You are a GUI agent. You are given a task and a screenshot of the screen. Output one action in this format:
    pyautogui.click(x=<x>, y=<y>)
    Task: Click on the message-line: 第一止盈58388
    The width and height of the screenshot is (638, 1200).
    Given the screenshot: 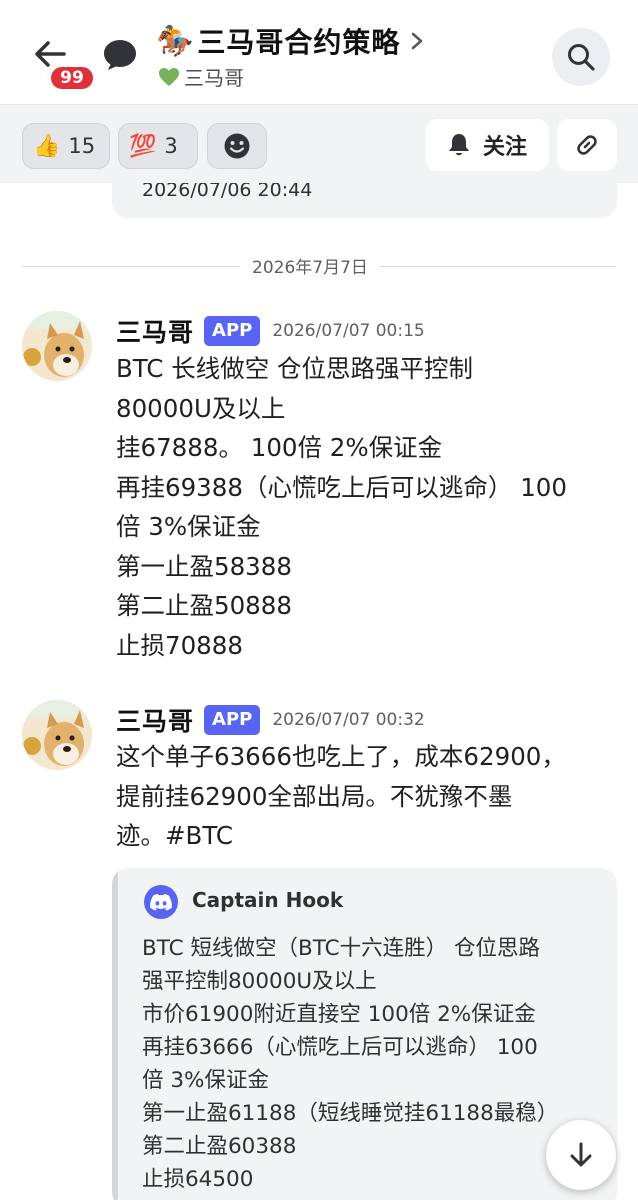 What is the action you would take?
    pyautogui.click(x=204, y=566)
    